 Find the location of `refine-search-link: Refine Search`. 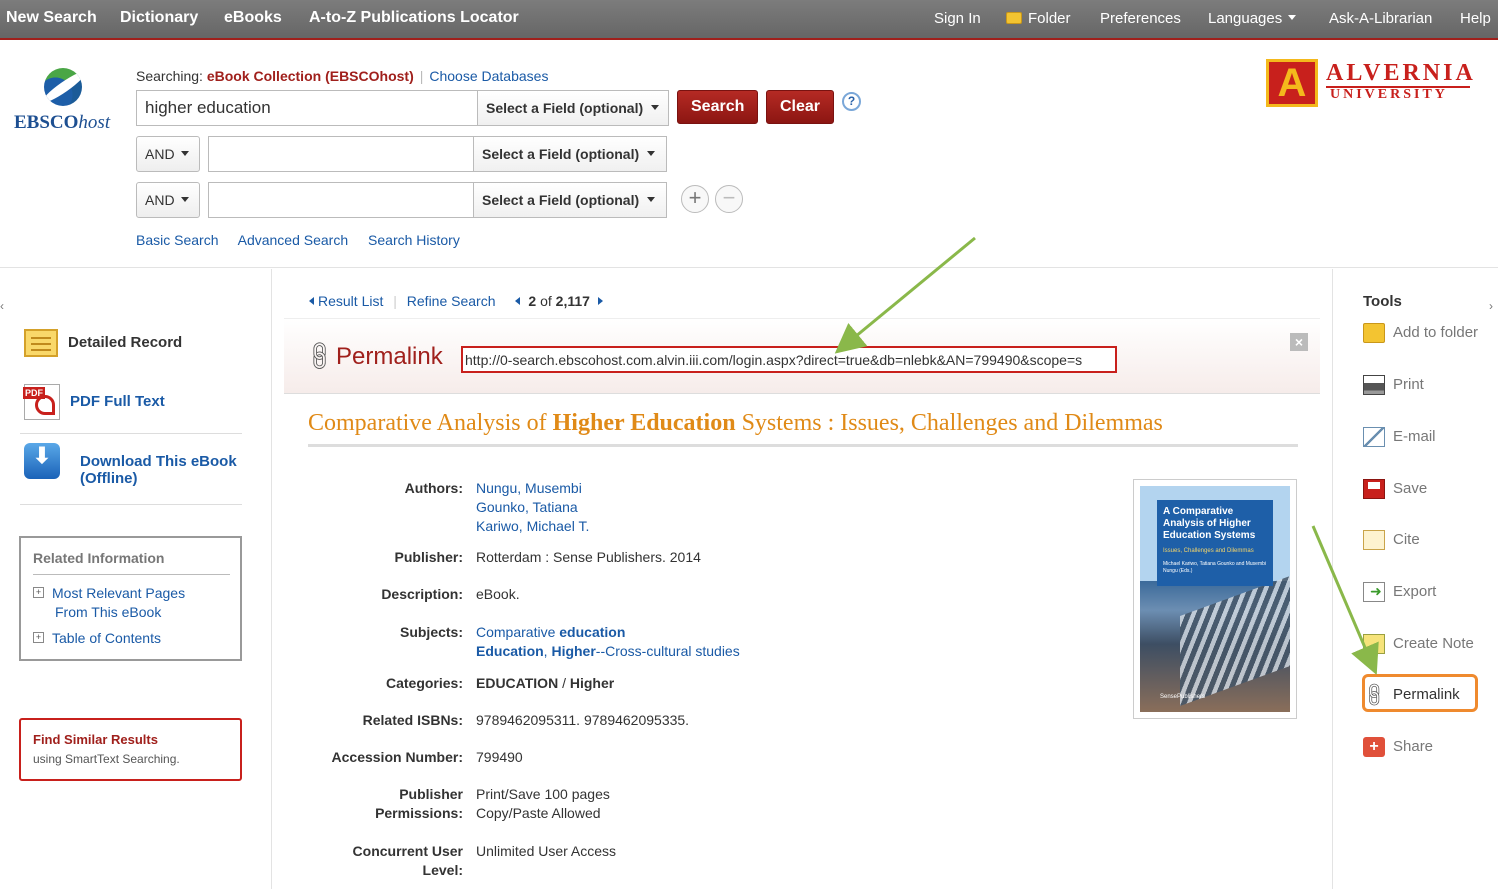

refine-search-link: Refine Search is located at coordinates (451, 301).